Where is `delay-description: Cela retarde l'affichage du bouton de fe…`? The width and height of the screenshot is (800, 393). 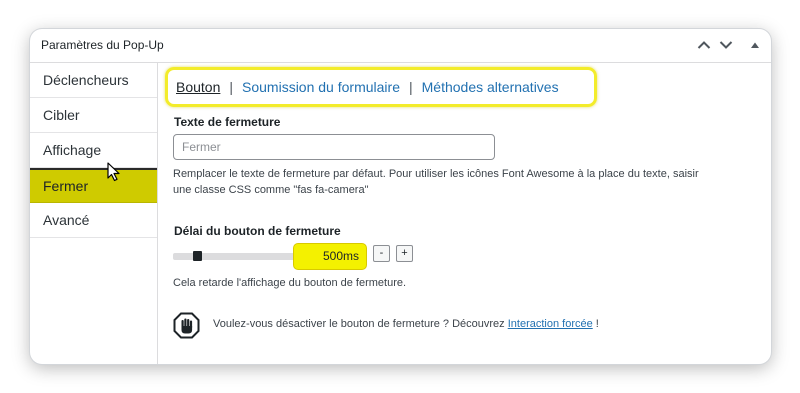 delay-description: Cela retarde l'affichage du bouton de fe… is located at coordinates (290, 283).